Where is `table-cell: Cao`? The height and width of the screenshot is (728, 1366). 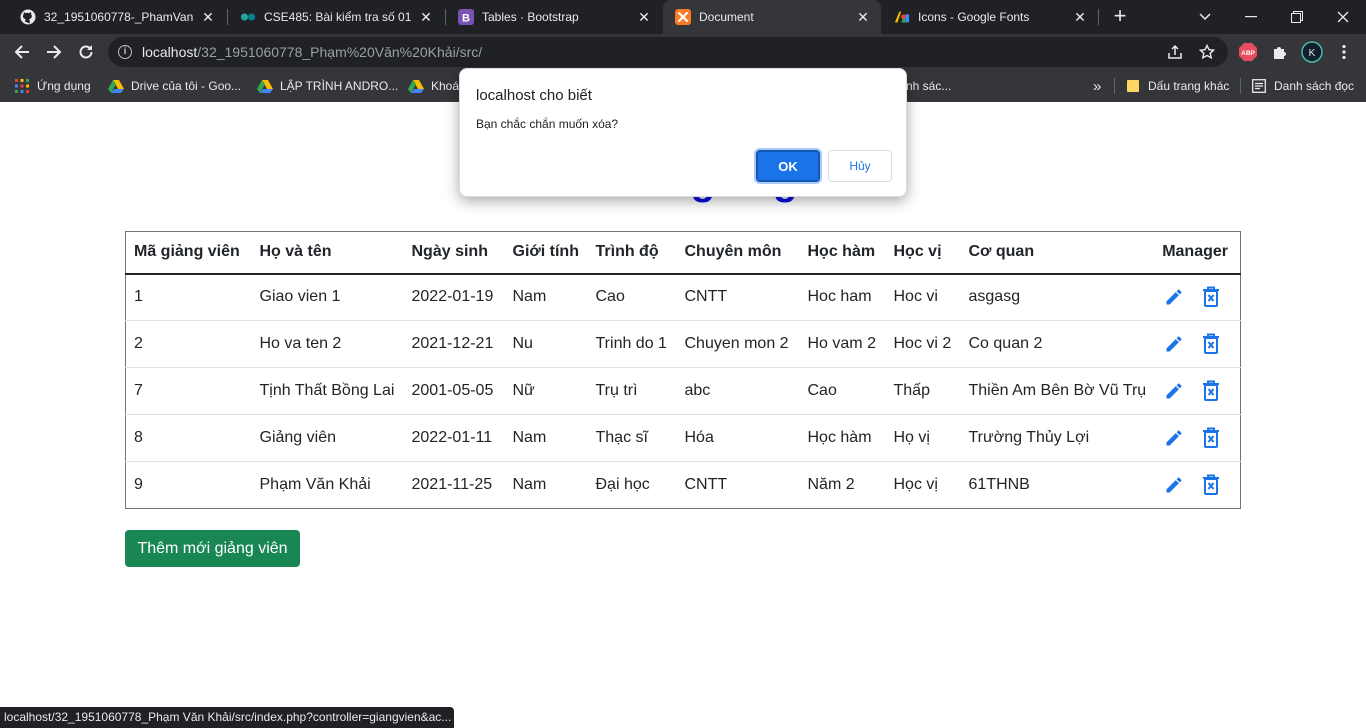
table-cell: Cao is located at coordinates (842, 391).